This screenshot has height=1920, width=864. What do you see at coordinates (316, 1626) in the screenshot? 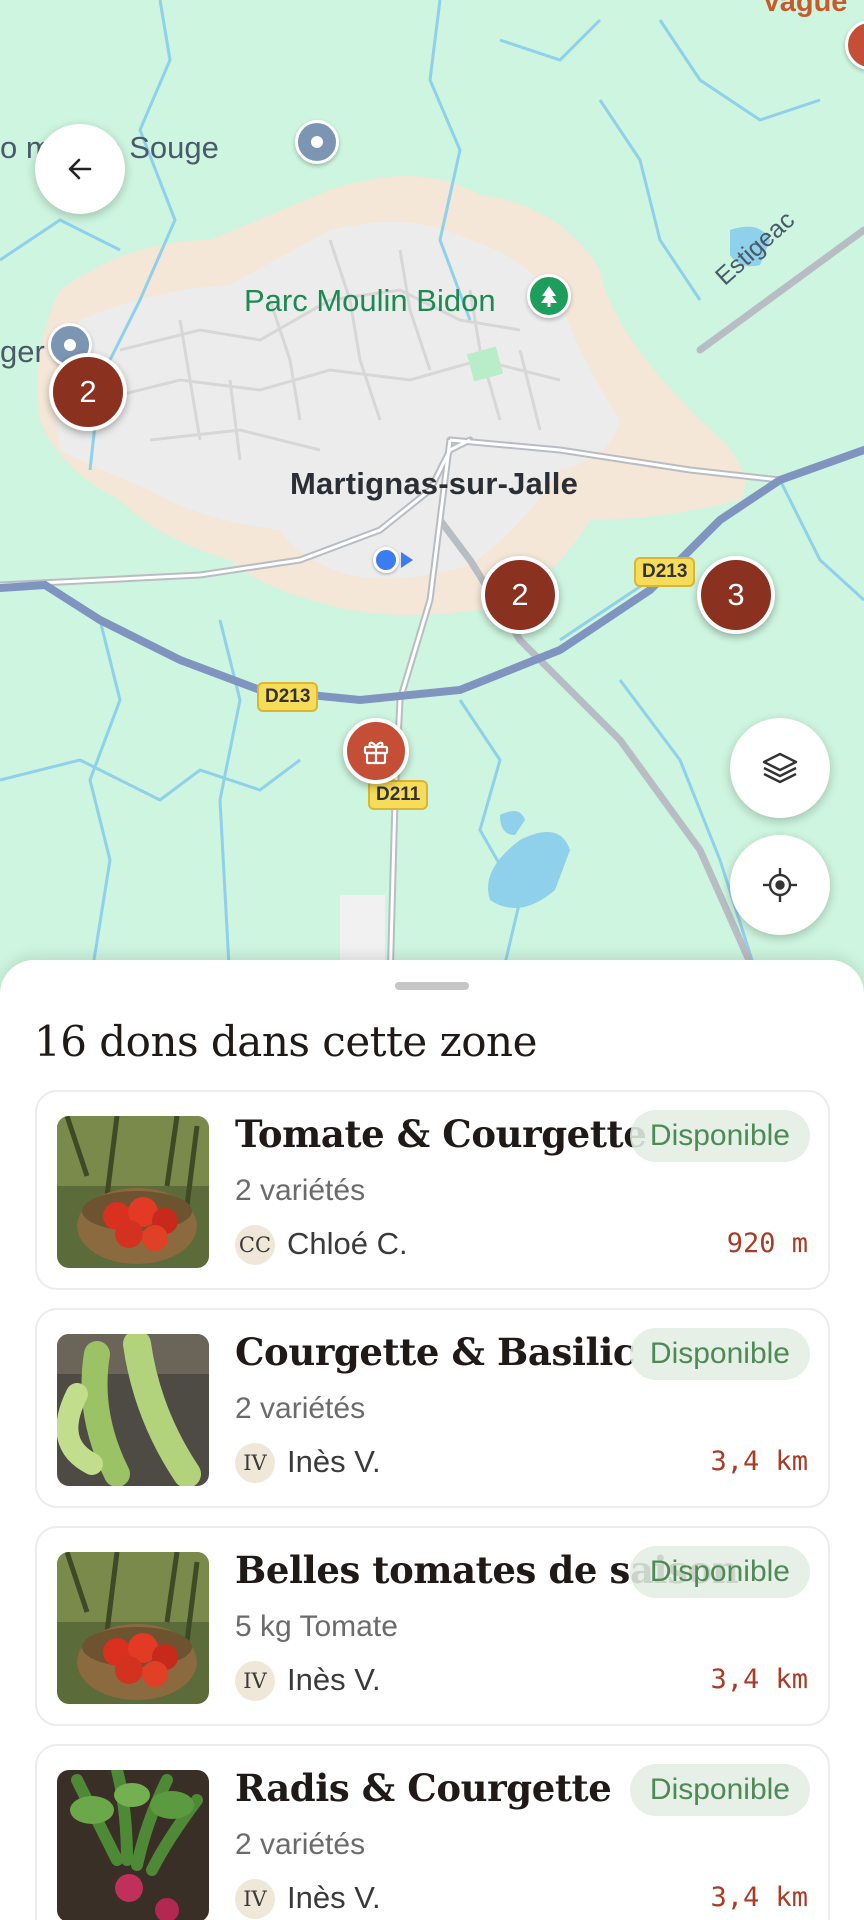
I see `card-subtitle: 5 kg Tomate` at bounding box center [316, 1626].